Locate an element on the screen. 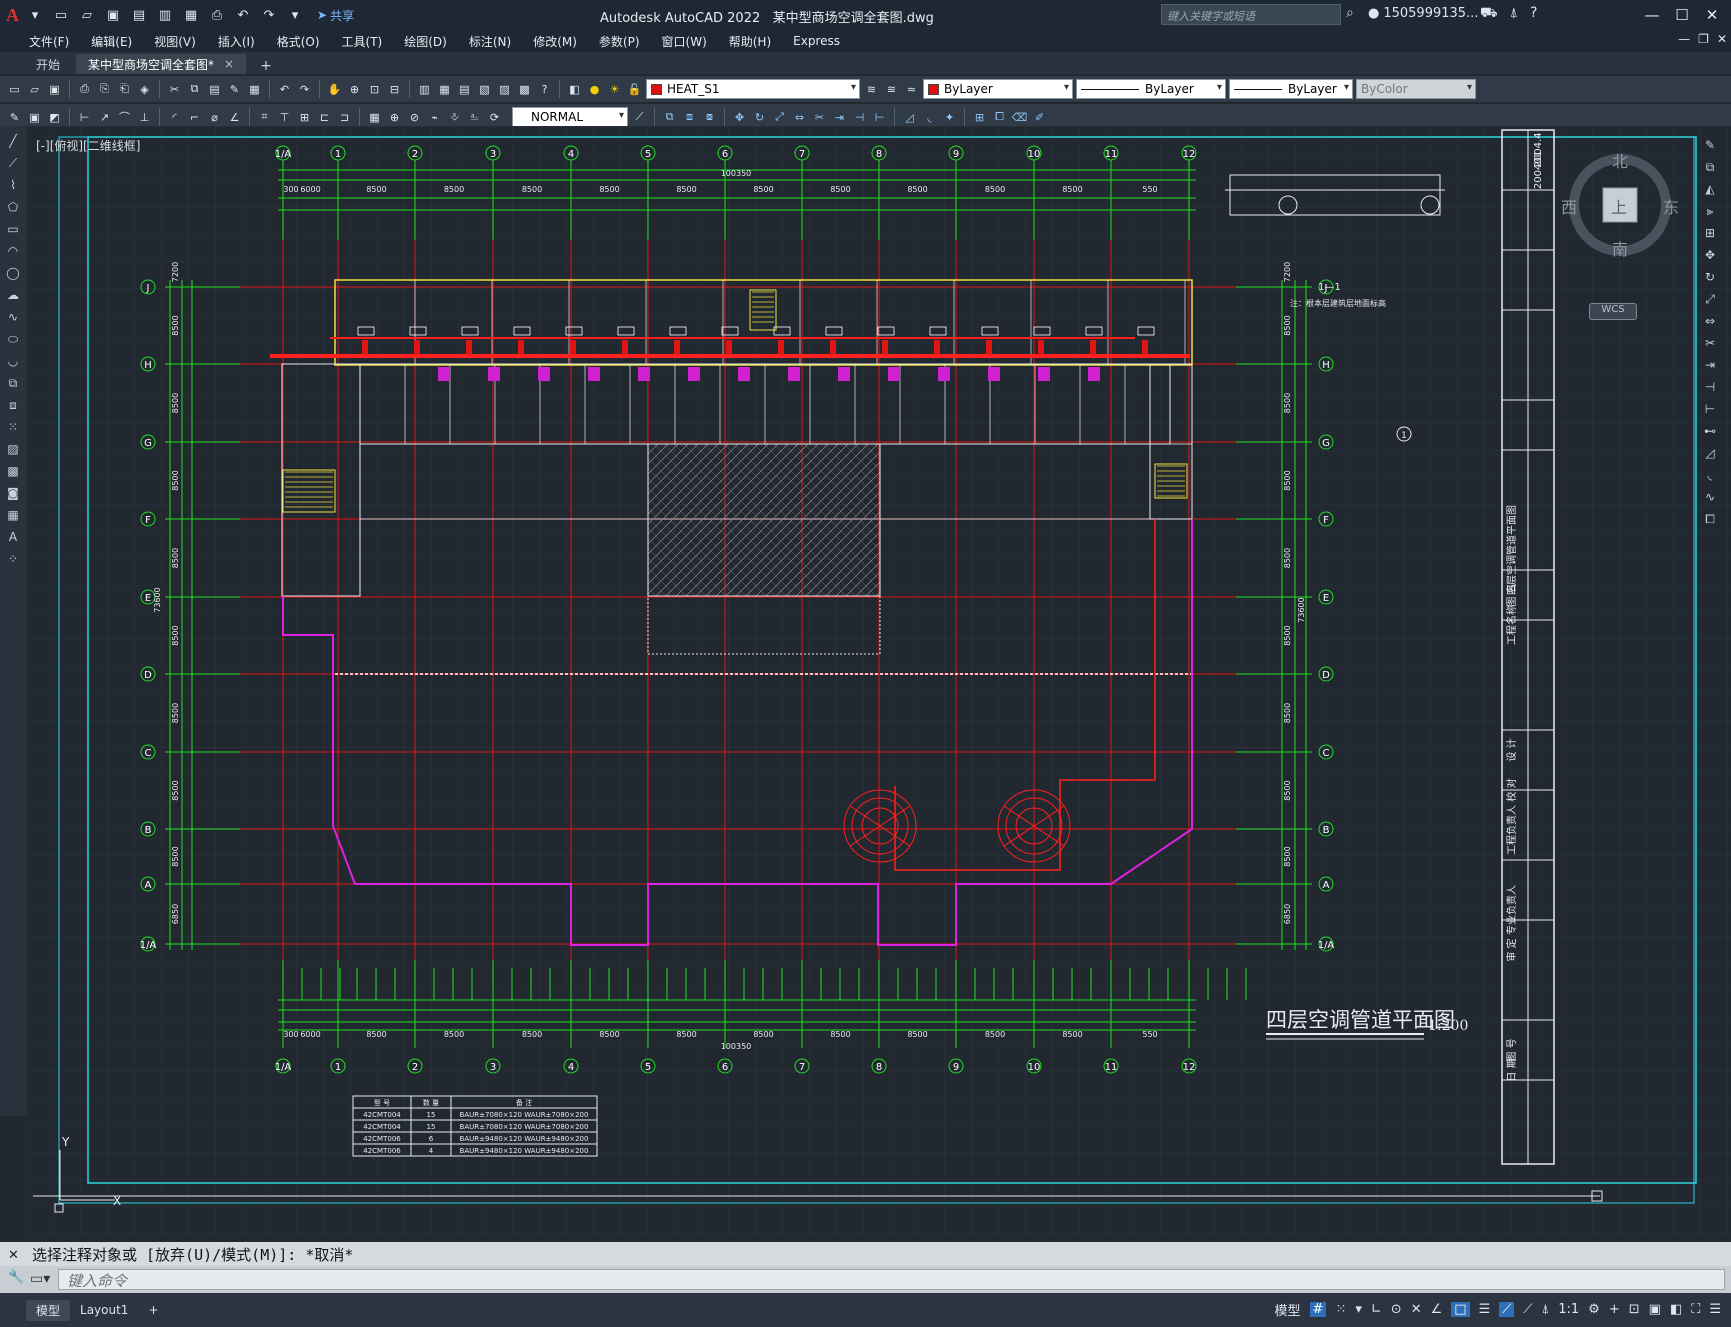 The image size is (1731, 1327). jogged-linear-icon: ⌁ is located at coordinates (434, 117).